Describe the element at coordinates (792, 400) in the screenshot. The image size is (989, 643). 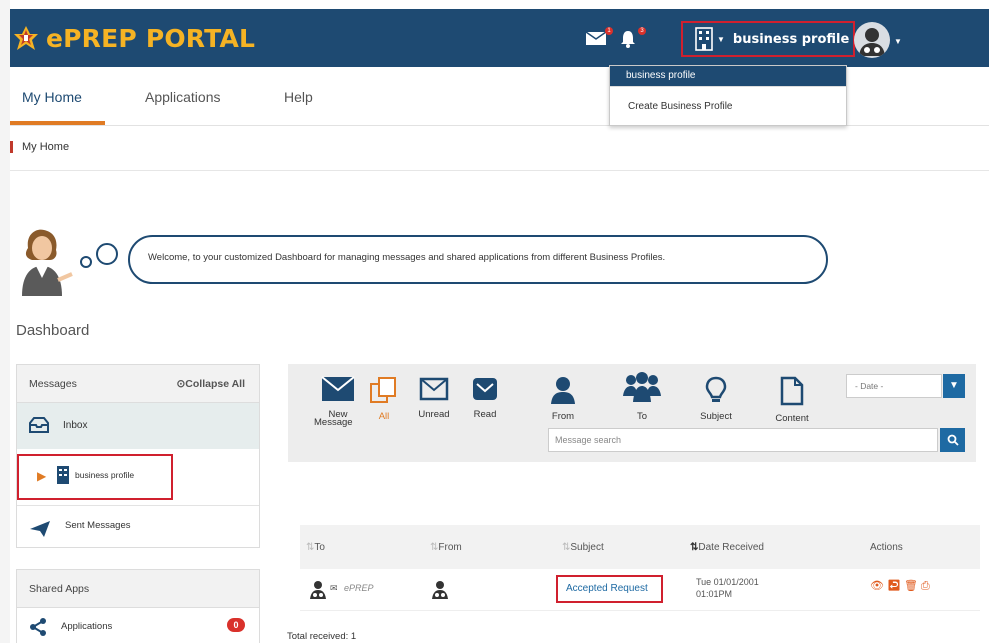
I see `filter-content-button: Content` at that location.